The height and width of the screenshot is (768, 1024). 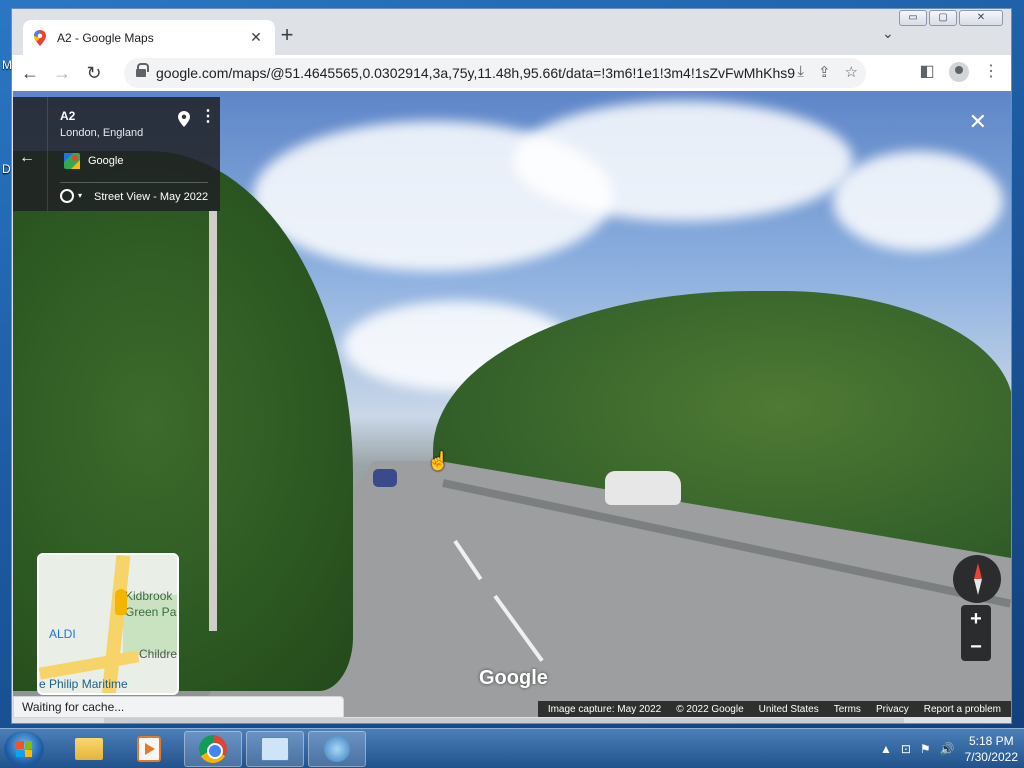 I want to click on divider, so click(x=134, y=182).